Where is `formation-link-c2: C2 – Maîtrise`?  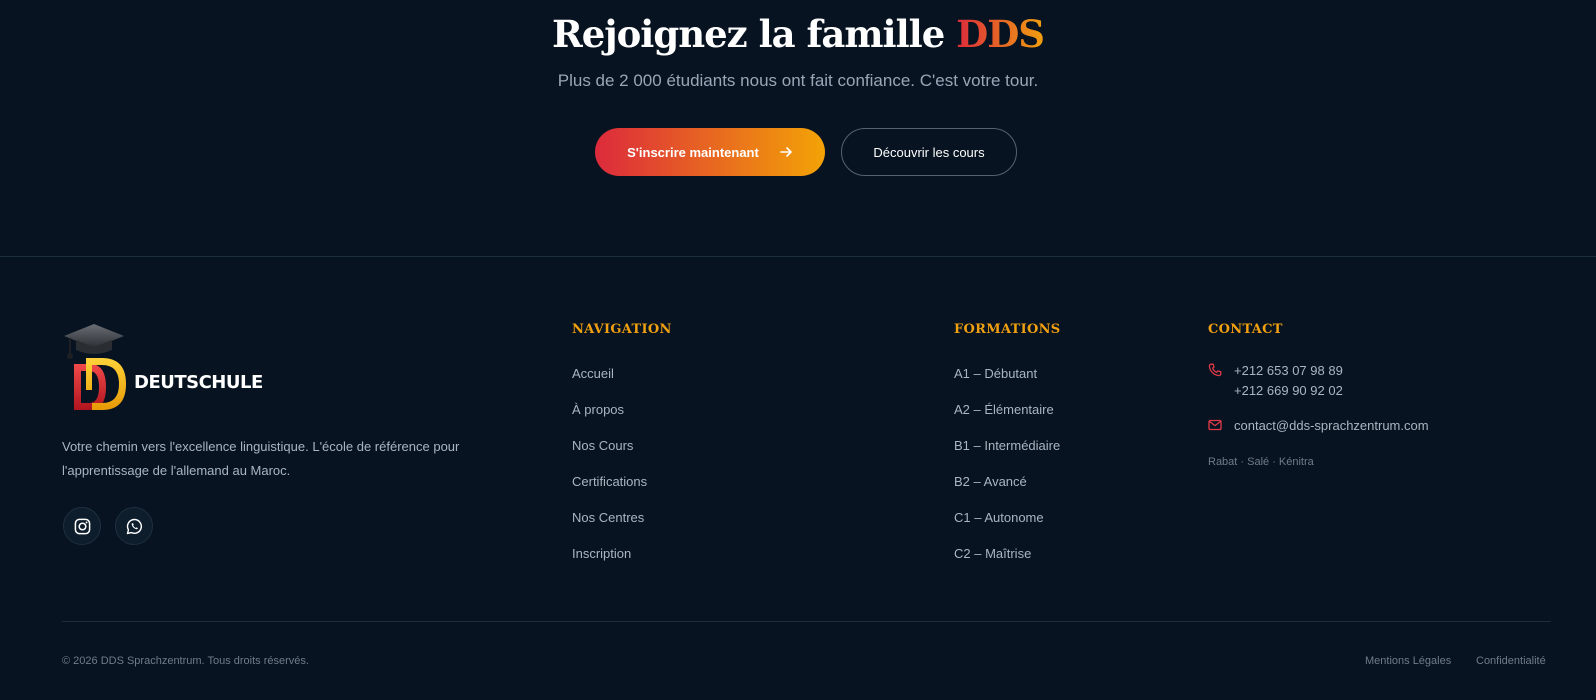
formation-link-c2: C2 – Maîtrise is located at coordinates (1007, 562).